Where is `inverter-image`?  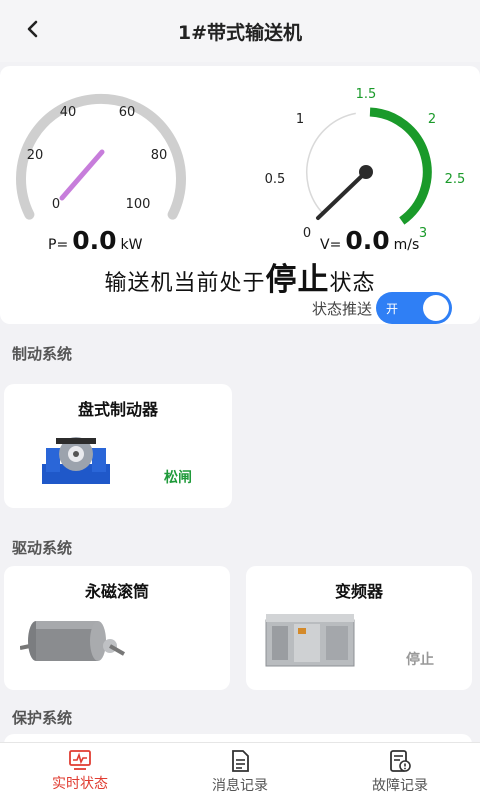 inverter-image is located at coordinates (310, 640).